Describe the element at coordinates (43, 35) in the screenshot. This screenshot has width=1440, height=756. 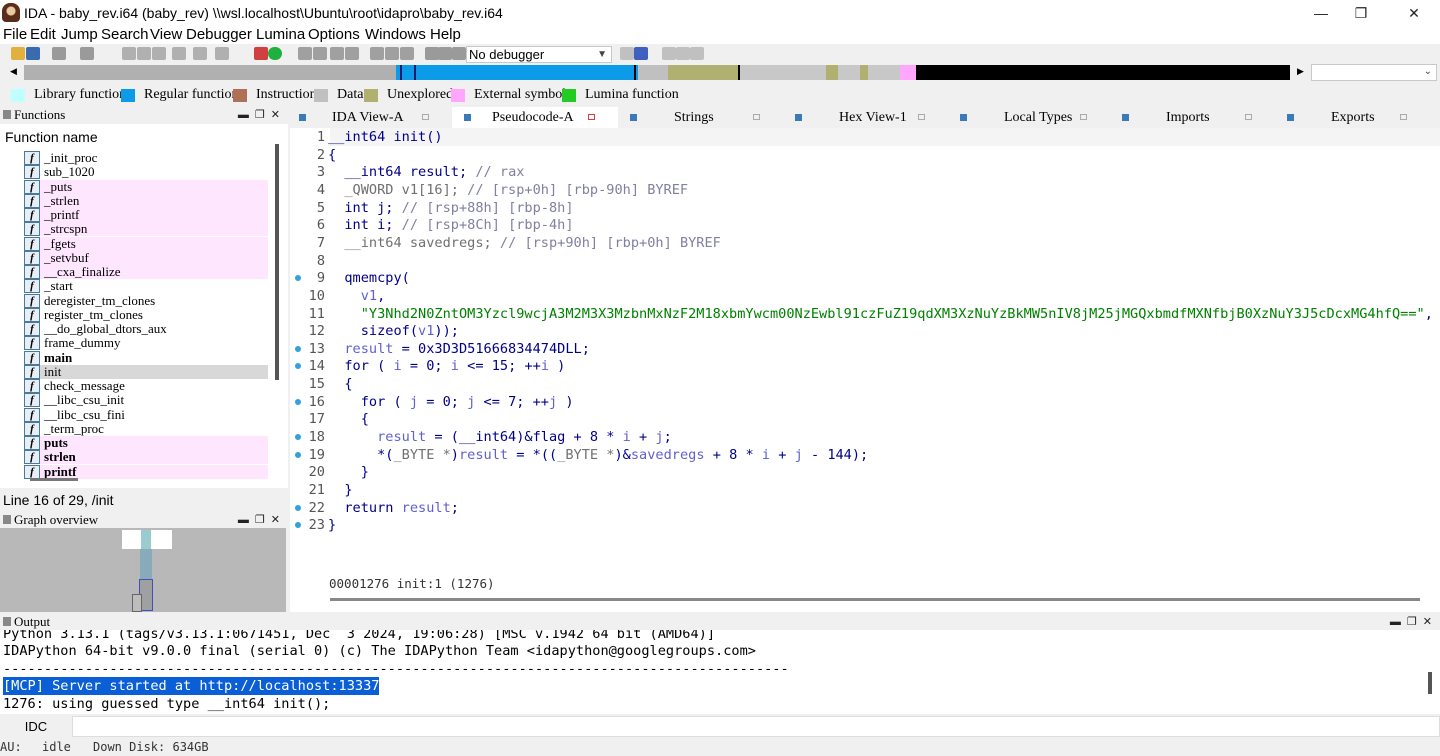
I see `menu-edit: Edit` at that location.